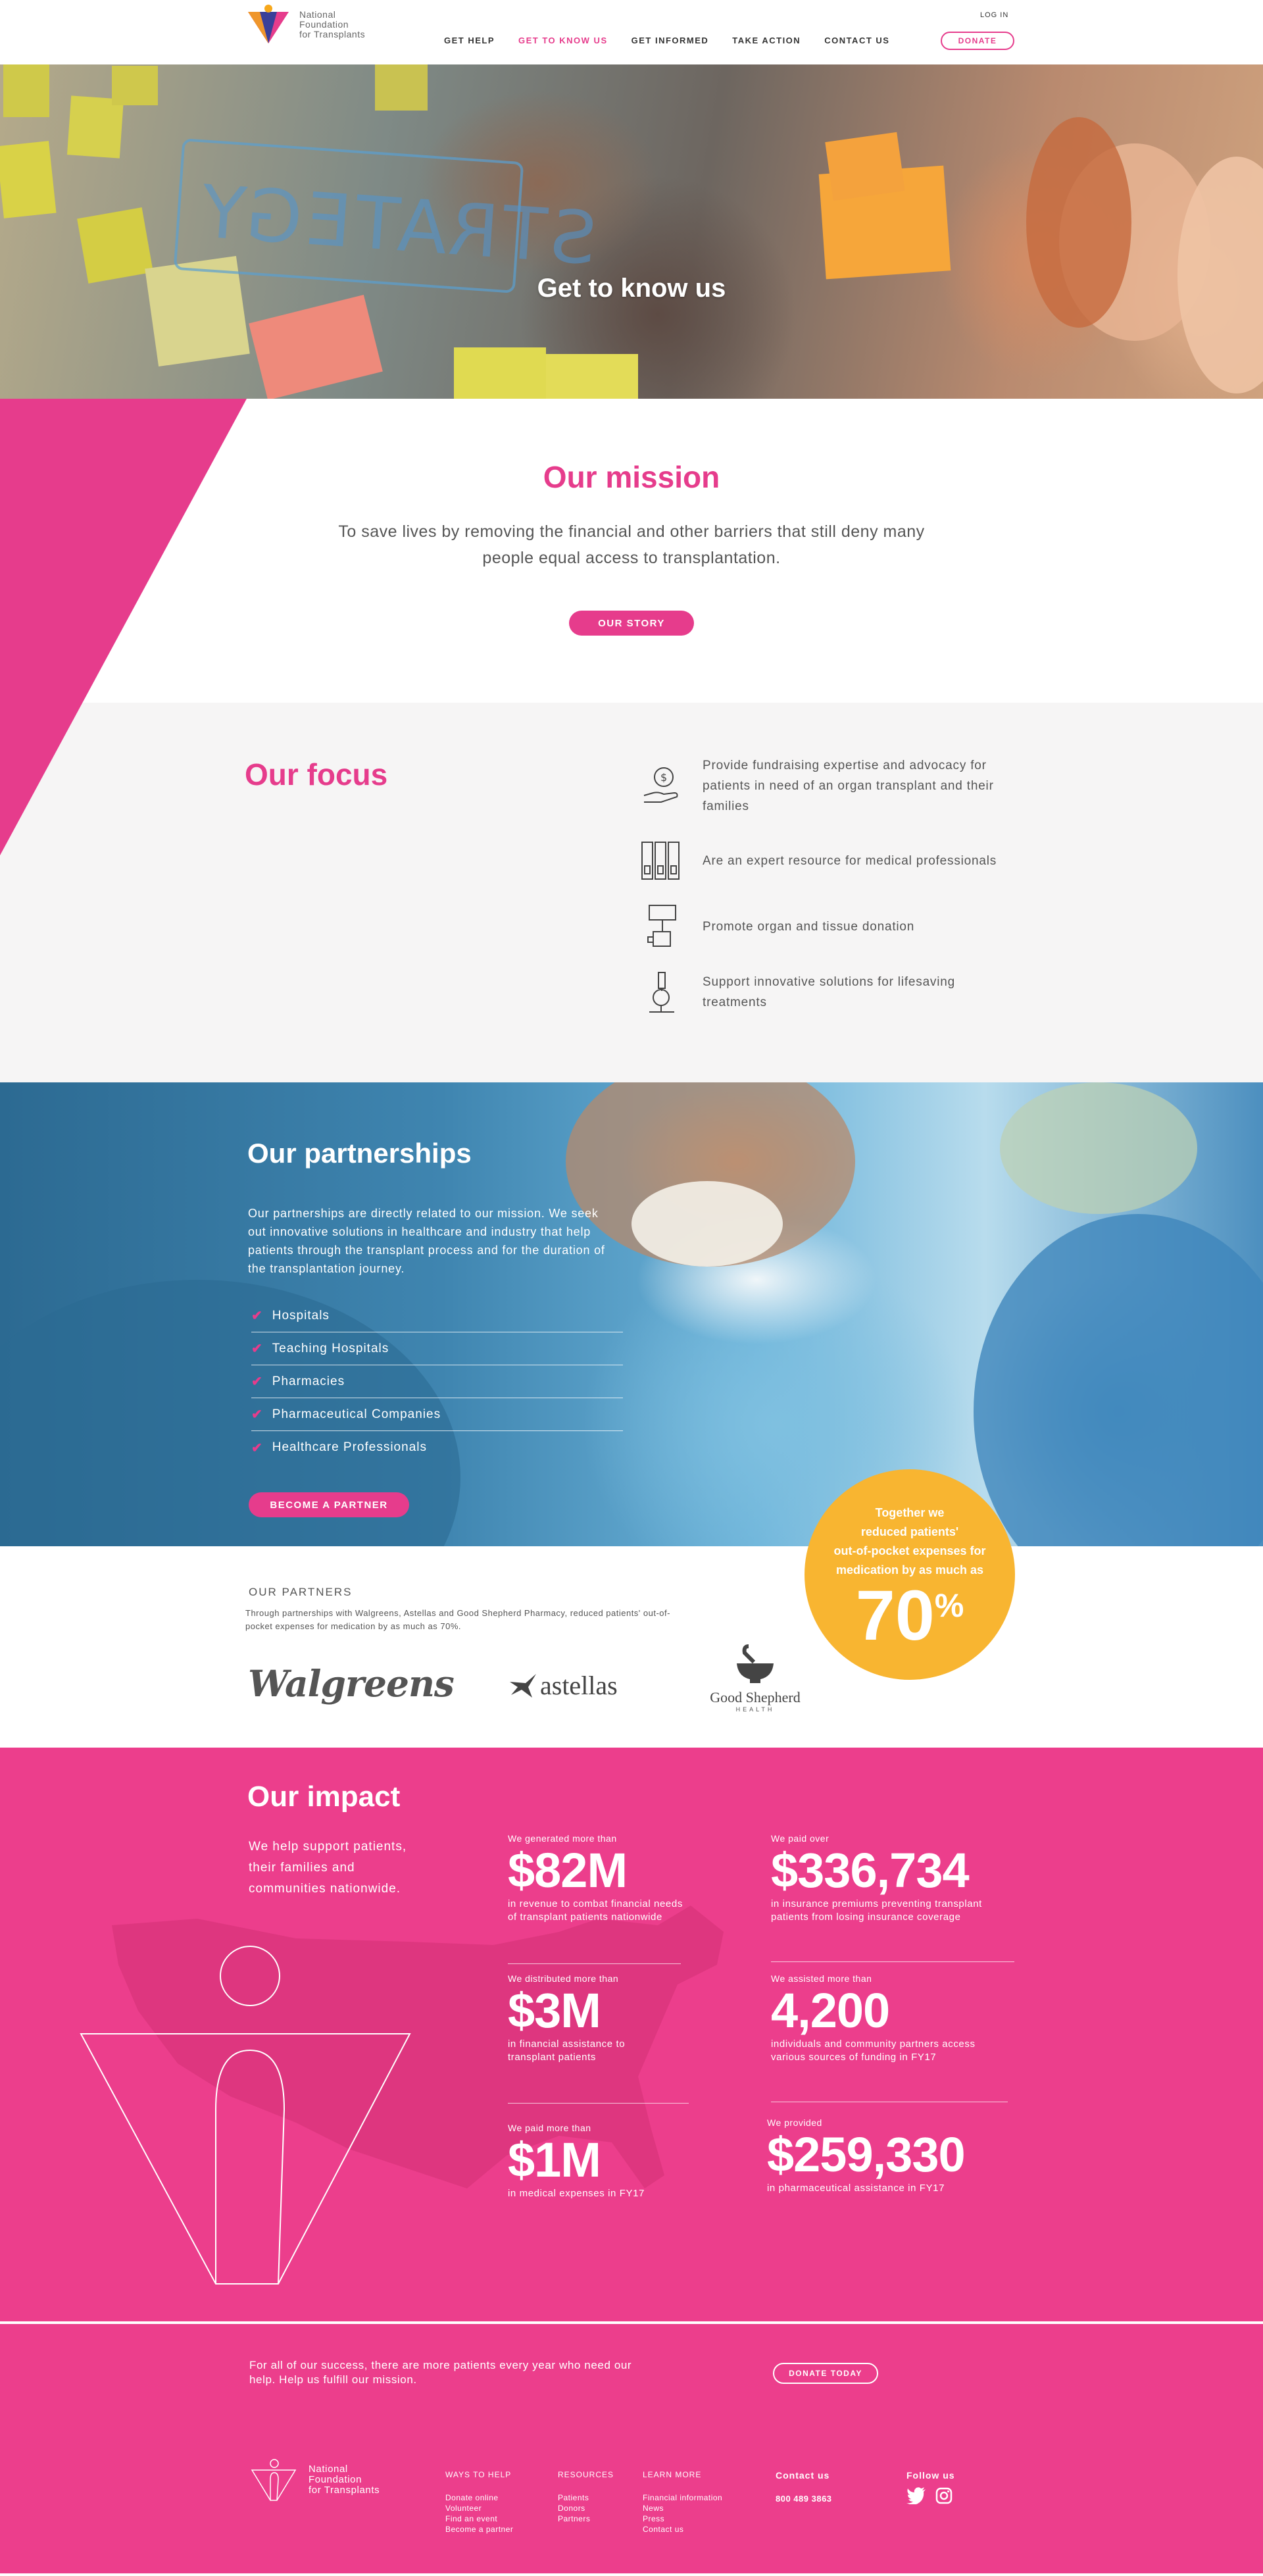  I want to click on good-shepherd-logo: Good Shepherd HEALTH, so click(756, 1678).